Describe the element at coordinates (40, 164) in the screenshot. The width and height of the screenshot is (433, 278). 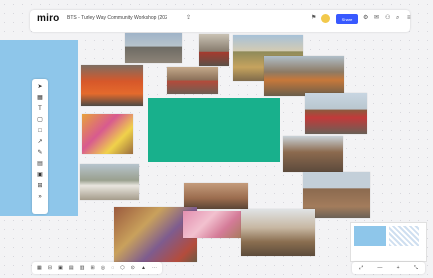
I see `comment-tool: ▤` at that location.